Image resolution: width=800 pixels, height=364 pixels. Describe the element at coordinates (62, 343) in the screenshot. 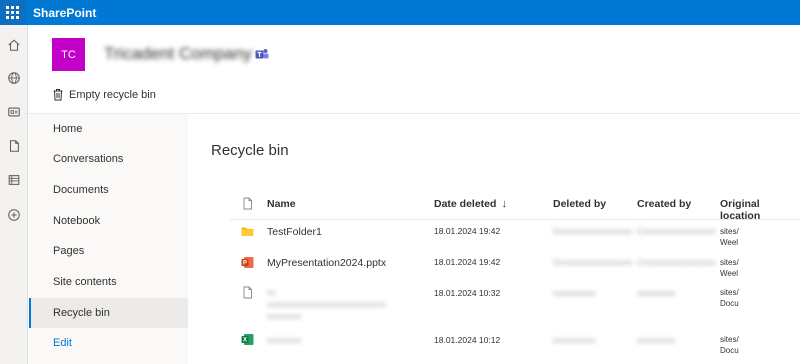

I see `nav-item-label: Edit` at that location.